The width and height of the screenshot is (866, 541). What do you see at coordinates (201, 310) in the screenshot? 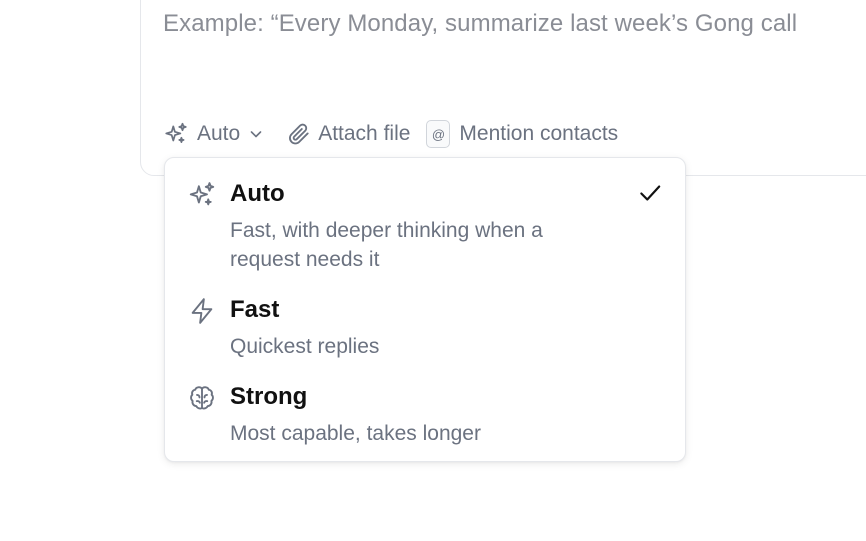
I see `lightning-icon` at bounding box center [201, 310].